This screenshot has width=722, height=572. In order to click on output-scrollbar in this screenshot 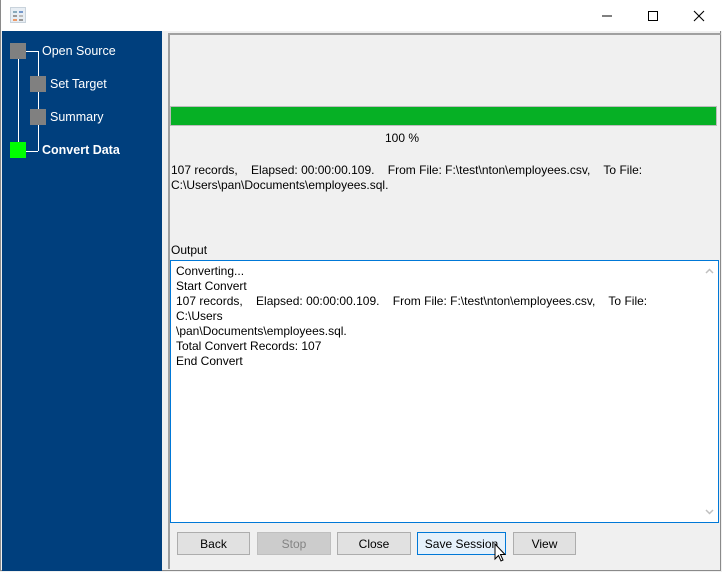, I will do `click(709, 391)`.